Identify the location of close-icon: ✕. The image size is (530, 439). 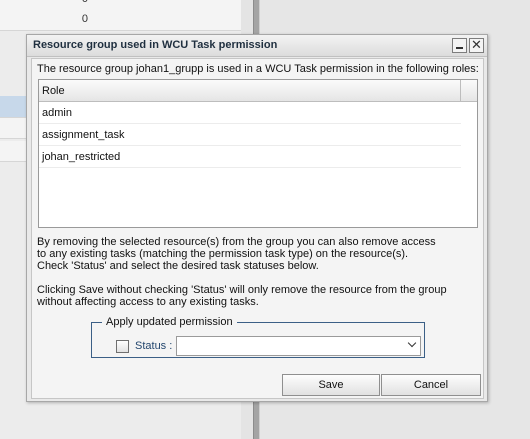
(476, 45).